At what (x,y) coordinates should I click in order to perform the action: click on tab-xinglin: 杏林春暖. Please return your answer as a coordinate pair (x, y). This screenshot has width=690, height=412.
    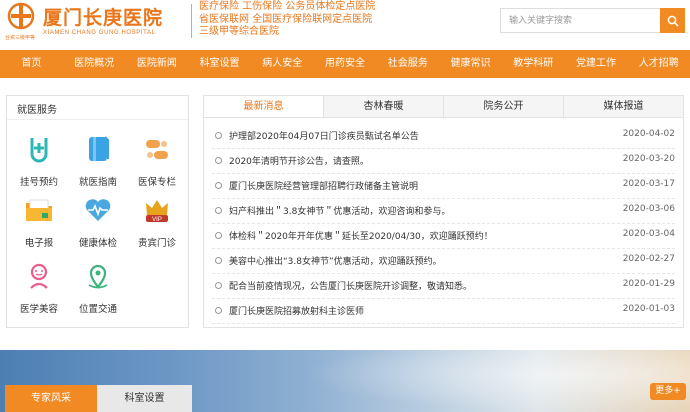
    Looking at the image, I should click on (383, 106).